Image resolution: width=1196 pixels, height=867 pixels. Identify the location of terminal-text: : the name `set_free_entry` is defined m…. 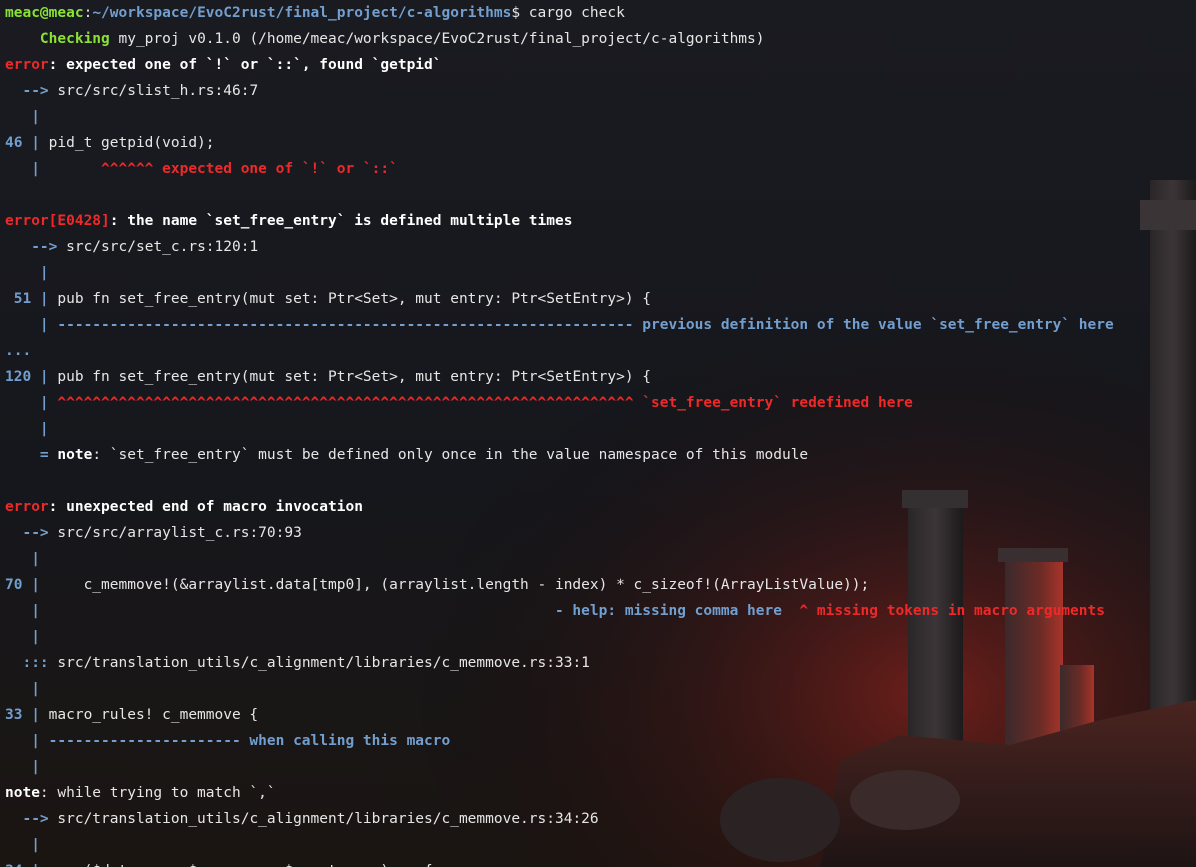
(341, 221).